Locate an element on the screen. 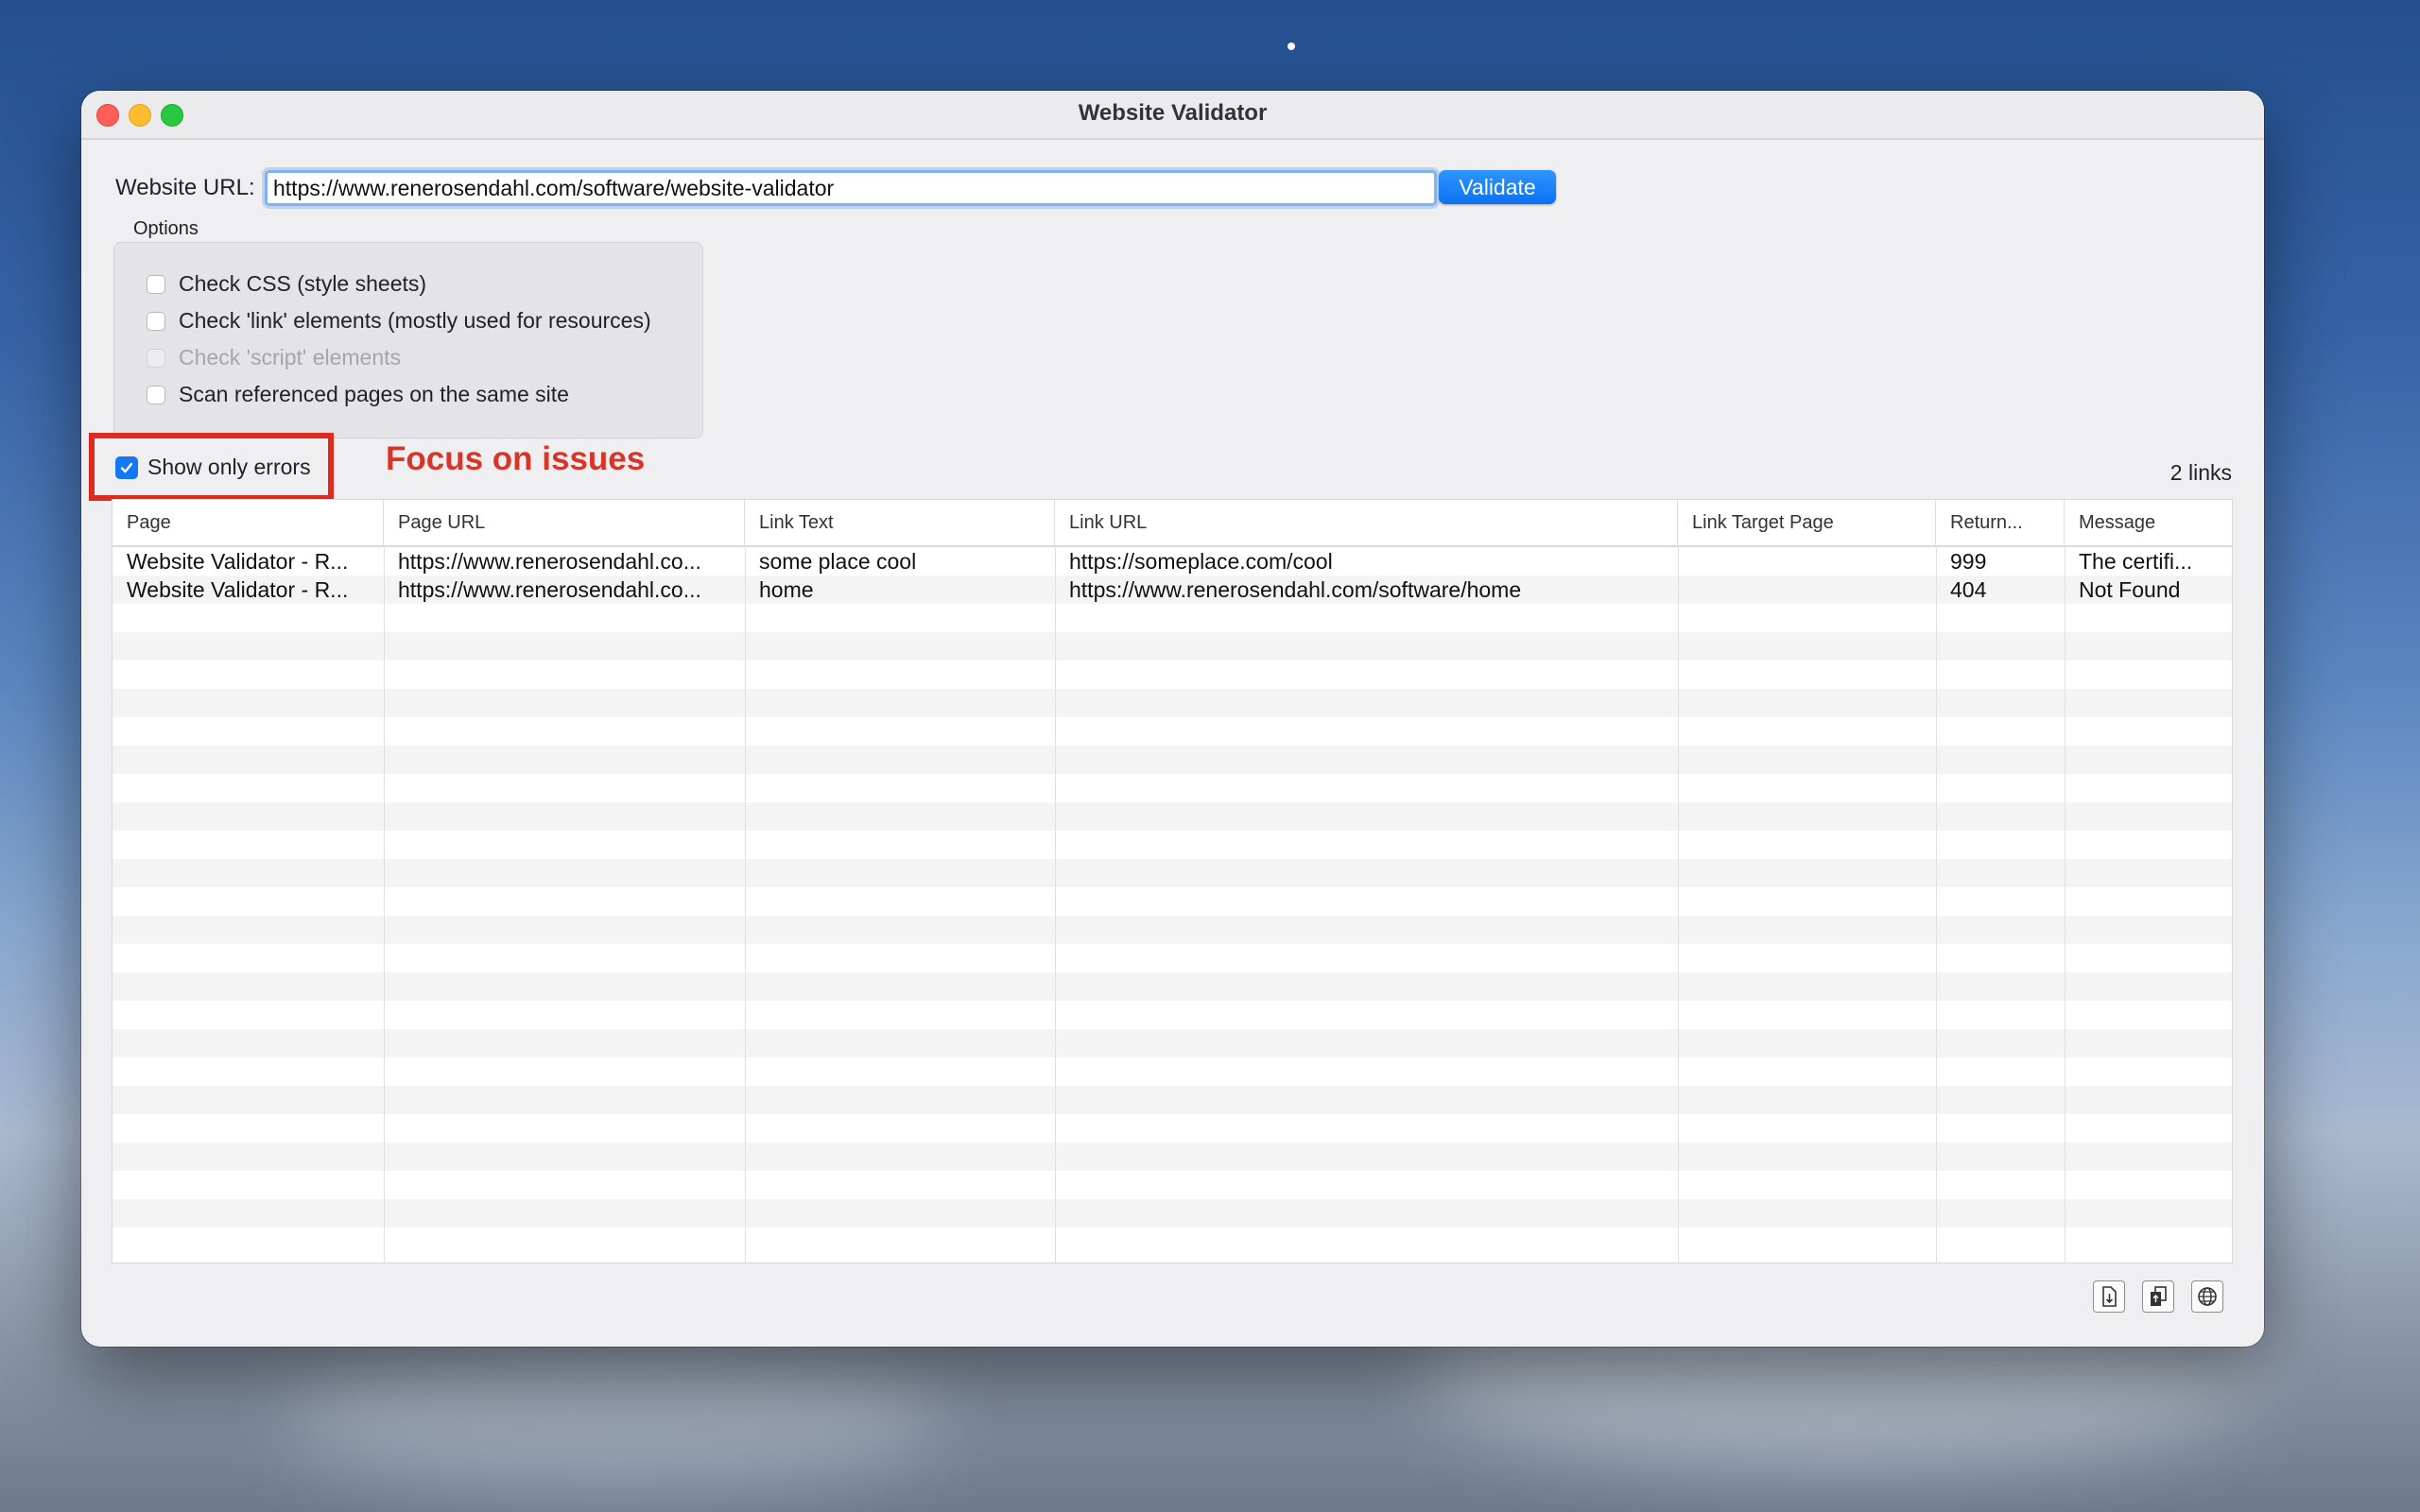 The image size is (2420, 1512). options-label: Options is located at coordinates (166, 228).